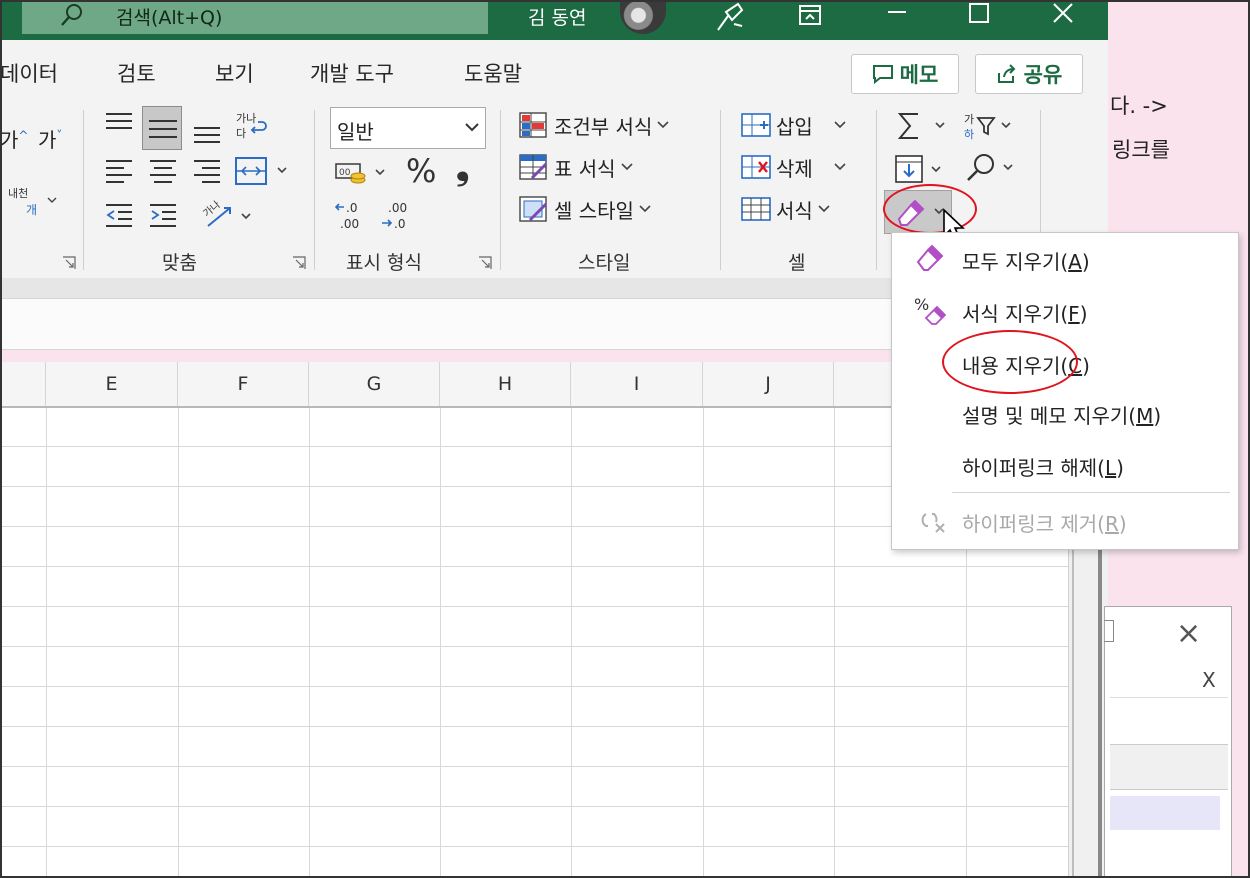  I want to click on background-dialog, so click(1168, 742).